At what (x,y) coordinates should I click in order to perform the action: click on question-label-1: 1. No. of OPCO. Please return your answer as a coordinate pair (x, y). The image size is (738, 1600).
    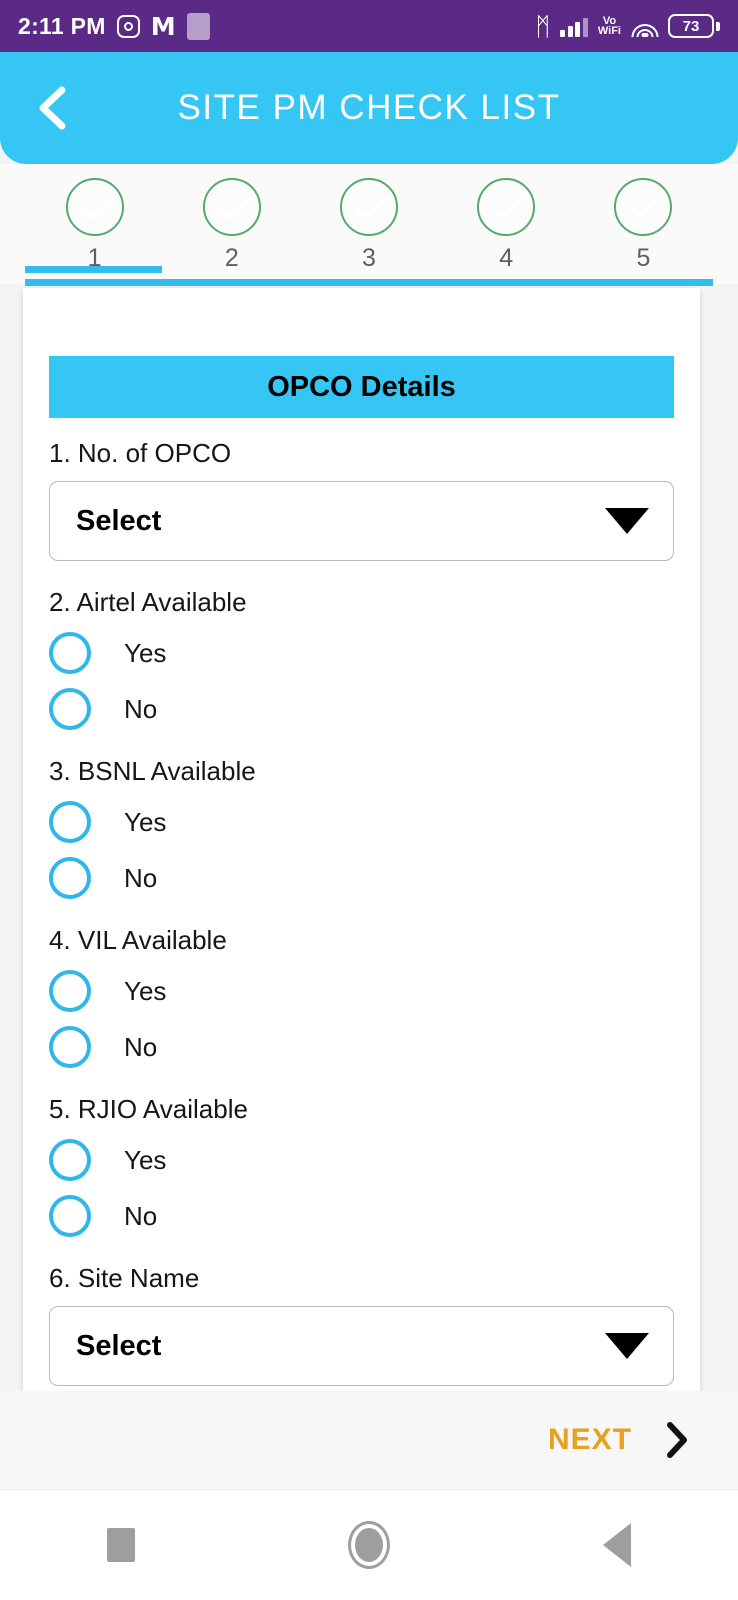
    Looking at the image, I should click on (140, 453).